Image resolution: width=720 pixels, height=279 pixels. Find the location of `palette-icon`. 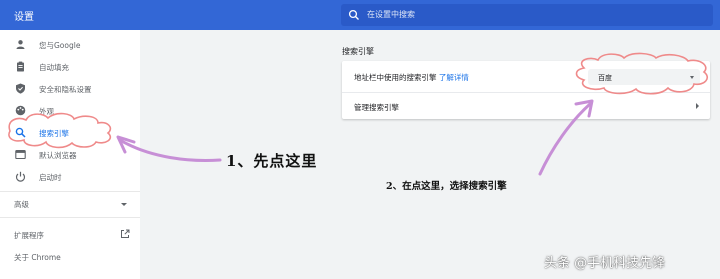

palette-icon is located at coordinates (20, 110).